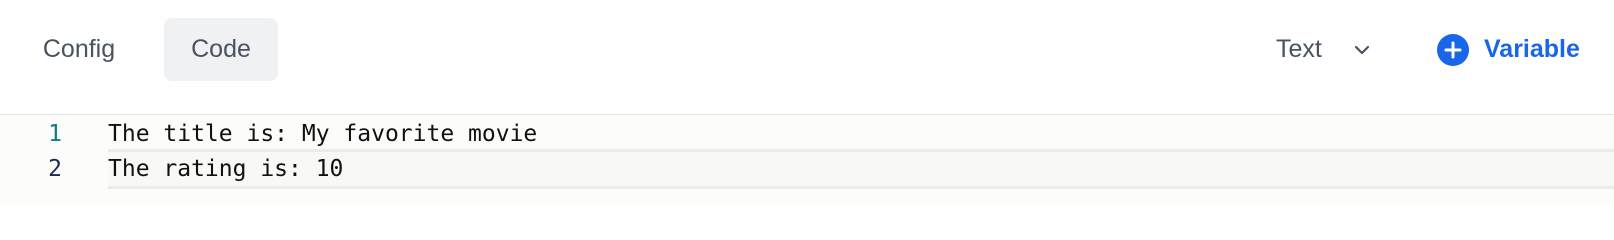 The width and height of the screenshot is (1614, 240). I want to click on tab-config: Config, so click(79, 49).